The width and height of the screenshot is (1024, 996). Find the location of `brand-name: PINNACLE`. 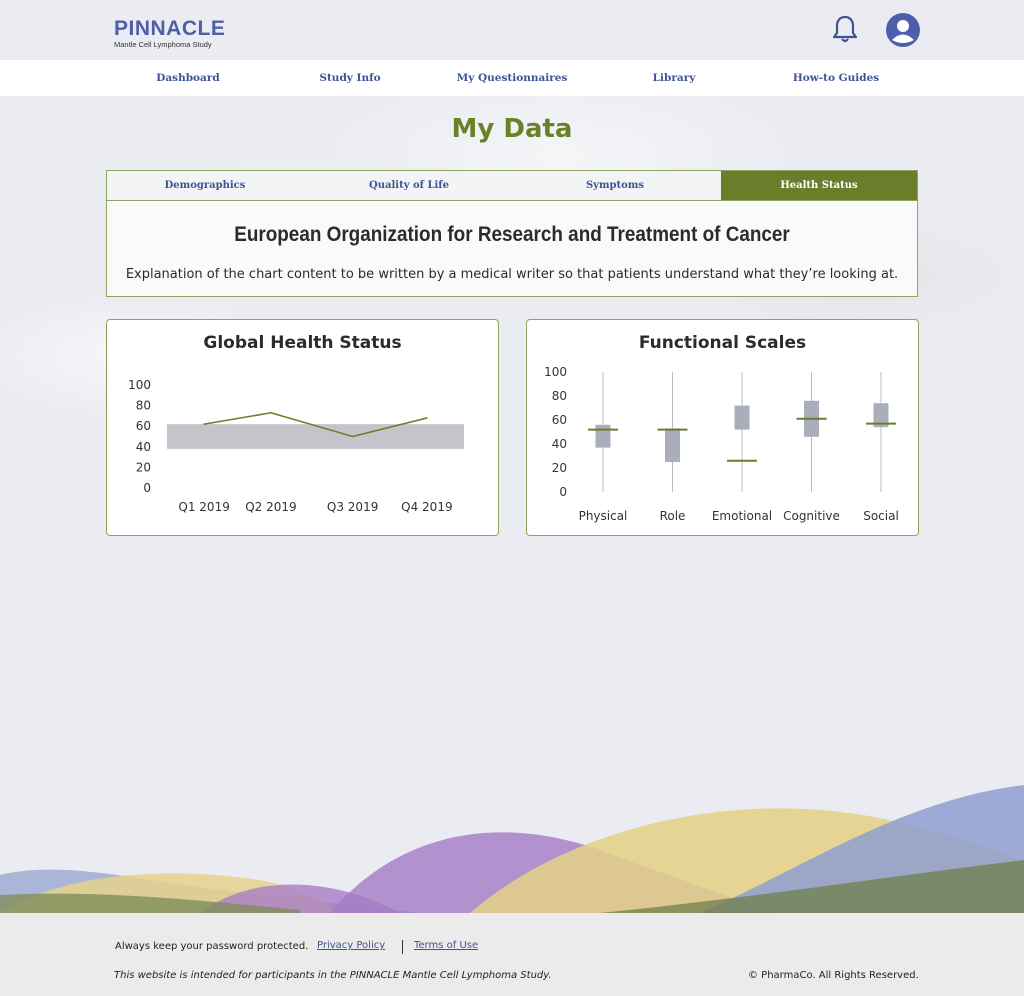

brand-name: PINNACLE is located at coordinates (170, 28).